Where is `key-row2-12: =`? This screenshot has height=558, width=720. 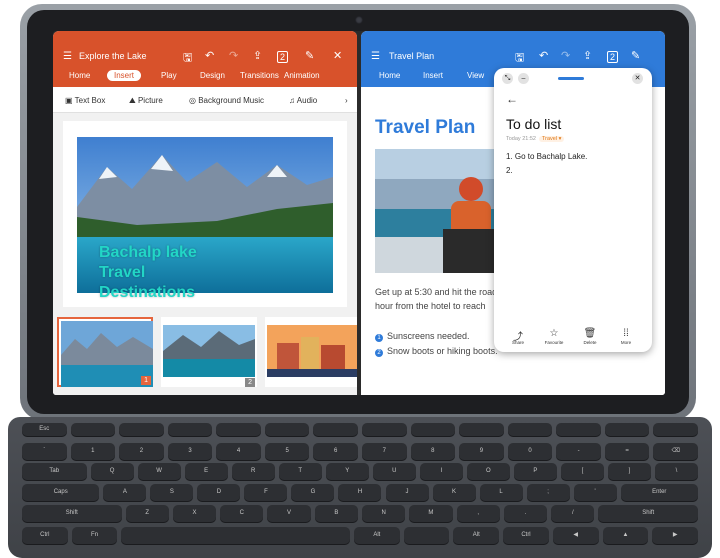
key-row2-12: = is located at coordinates (627, 451).